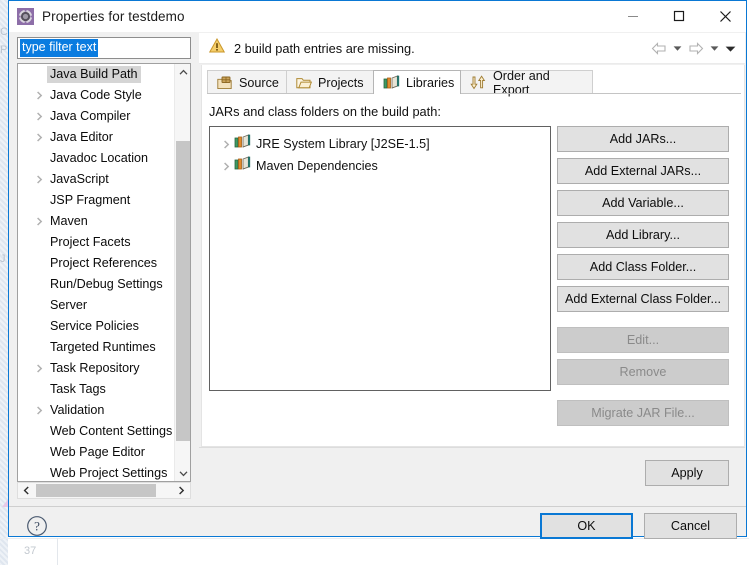  Describe the element at coordinates (696, 48) in the screenshot. I see `forward-arrow-icon` at that location.